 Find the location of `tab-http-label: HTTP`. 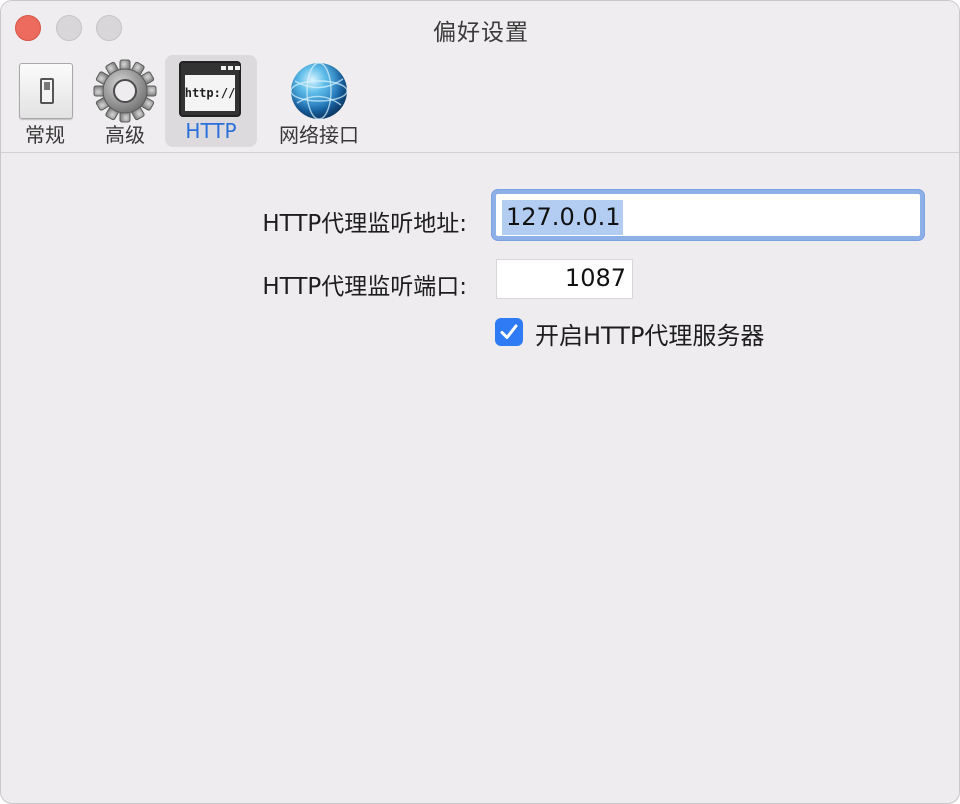

tab-http-label: HTTP is located at coordinates (211, 131).